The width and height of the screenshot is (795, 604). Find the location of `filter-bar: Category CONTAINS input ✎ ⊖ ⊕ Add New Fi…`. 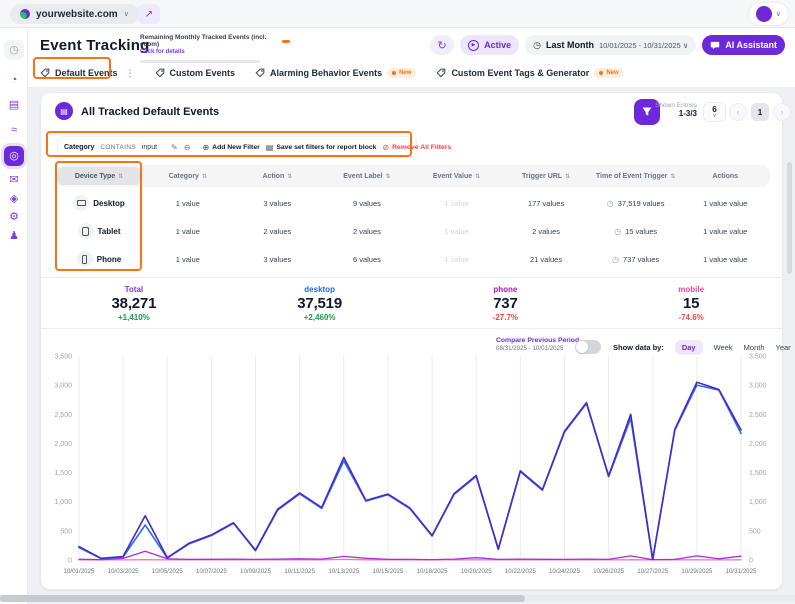

filter-bar: Category CONTAINS input ✎ ⊖ ⊕ Add New Fi… is located at coordinates (254, 147).